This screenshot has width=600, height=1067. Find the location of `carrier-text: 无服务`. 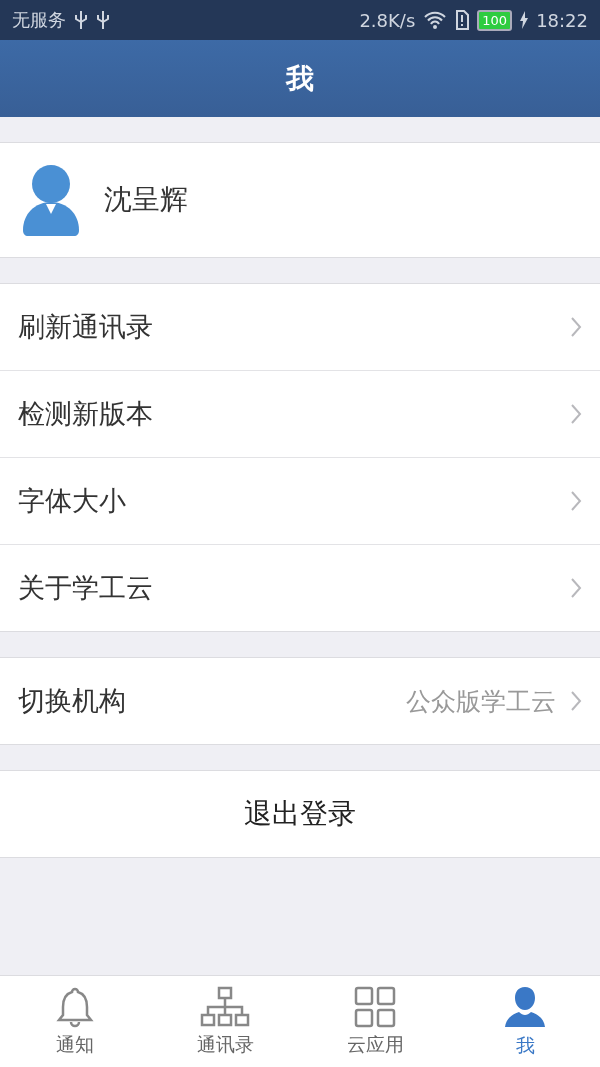

carrier-text: 无服务 is located at coordinates (39, 20).